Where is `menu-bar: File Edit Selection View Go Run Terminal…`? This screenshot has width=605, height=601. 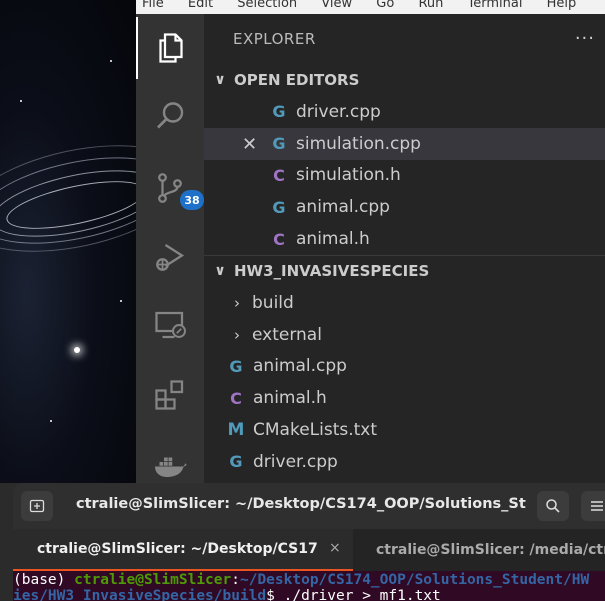 menu-bar: File Edit Selection View Go Run Terminal… is located at coordinates (370, 7).